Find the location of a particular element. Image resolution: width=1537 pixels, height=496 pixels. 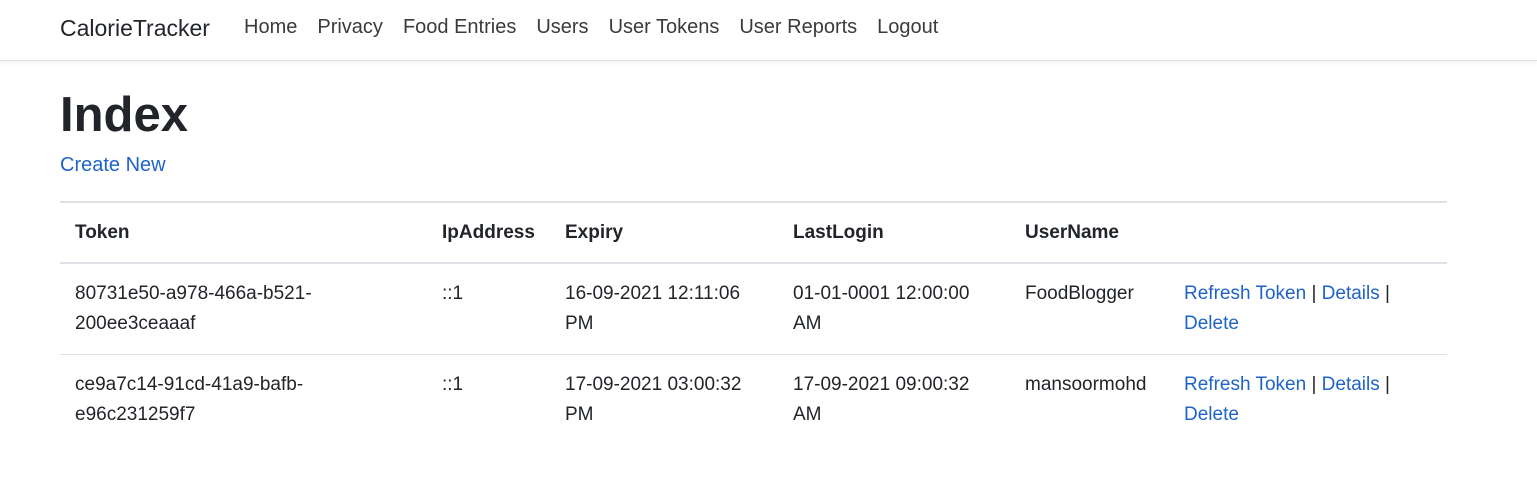

cell-token: 80731e50-a978-466a-b521-200ee3ceaaaf is located at coordinates (193, 308).